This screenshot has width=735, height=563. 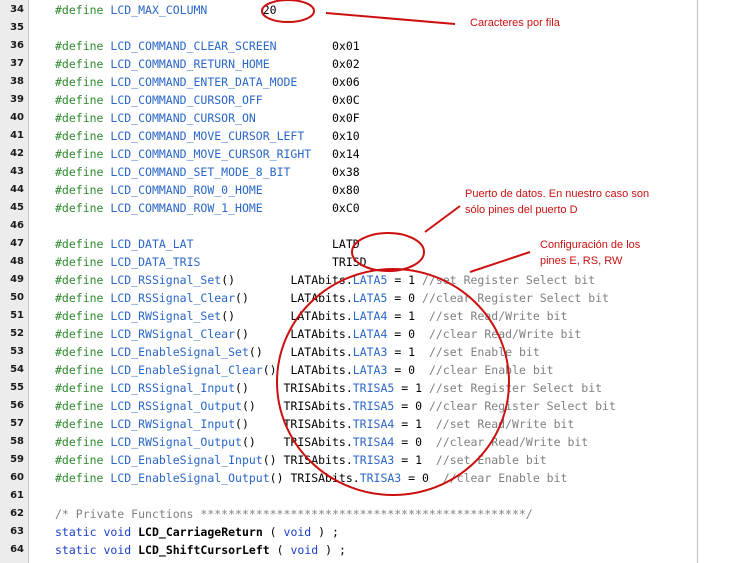 I want to click on arrow-configuracion, so click(x=500, y=262).